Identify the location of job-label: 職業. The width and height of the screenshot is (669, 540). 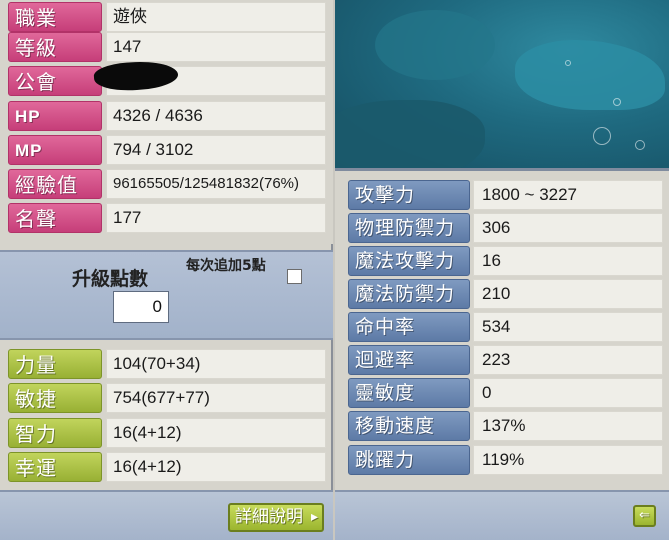
(55, 17).